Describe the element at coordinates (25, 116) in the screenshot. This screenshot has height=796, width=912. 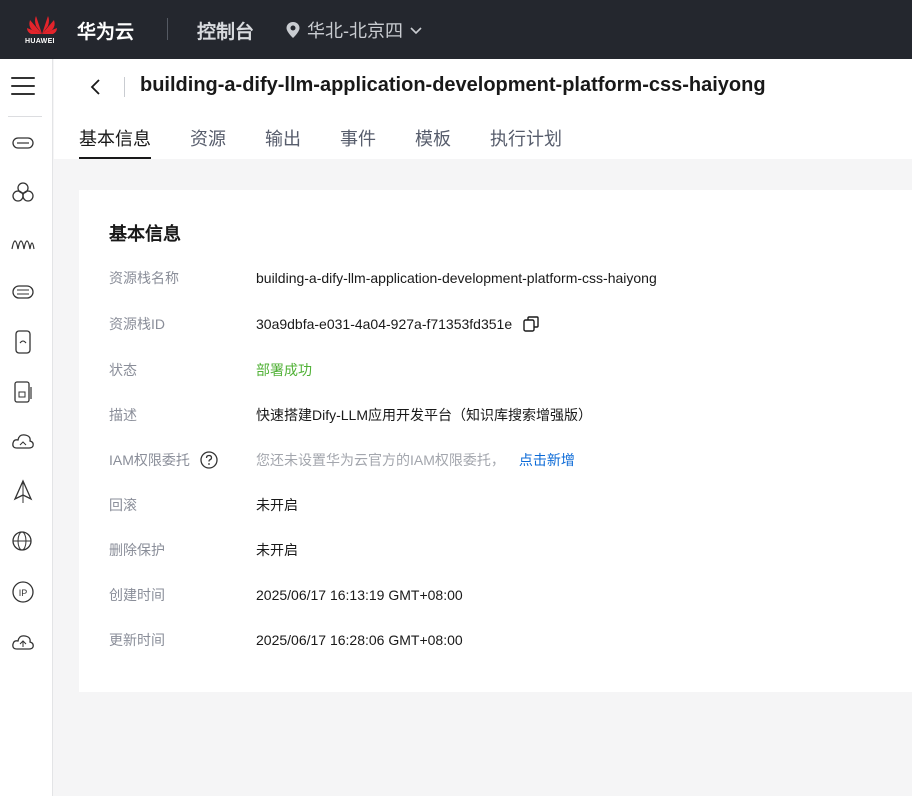
I see `sidebar-divider` at that location.